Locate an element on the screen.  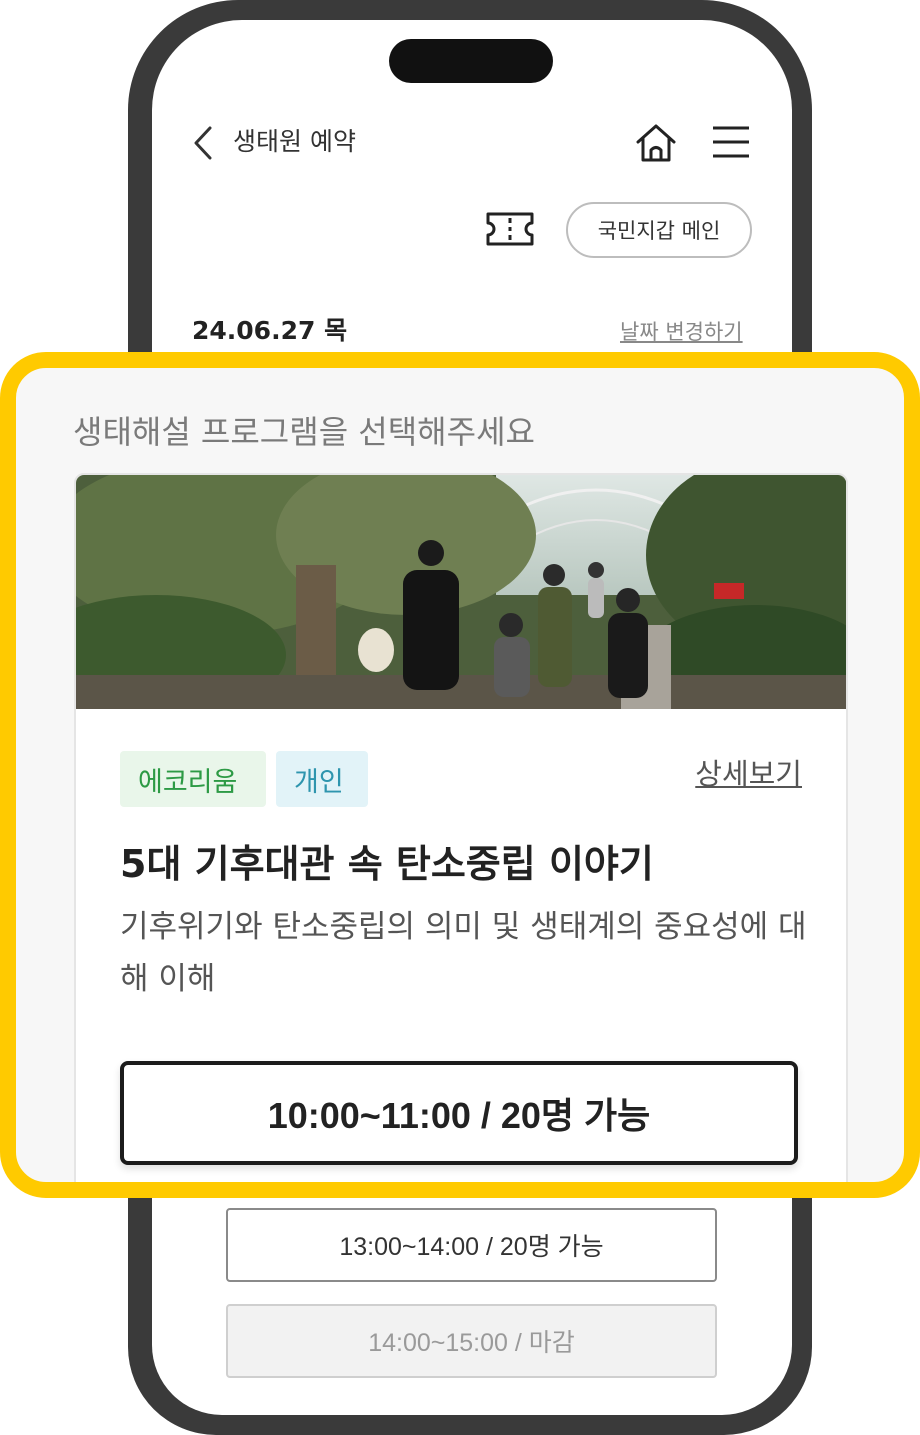
home-icon is located at coordinates (656, 143).